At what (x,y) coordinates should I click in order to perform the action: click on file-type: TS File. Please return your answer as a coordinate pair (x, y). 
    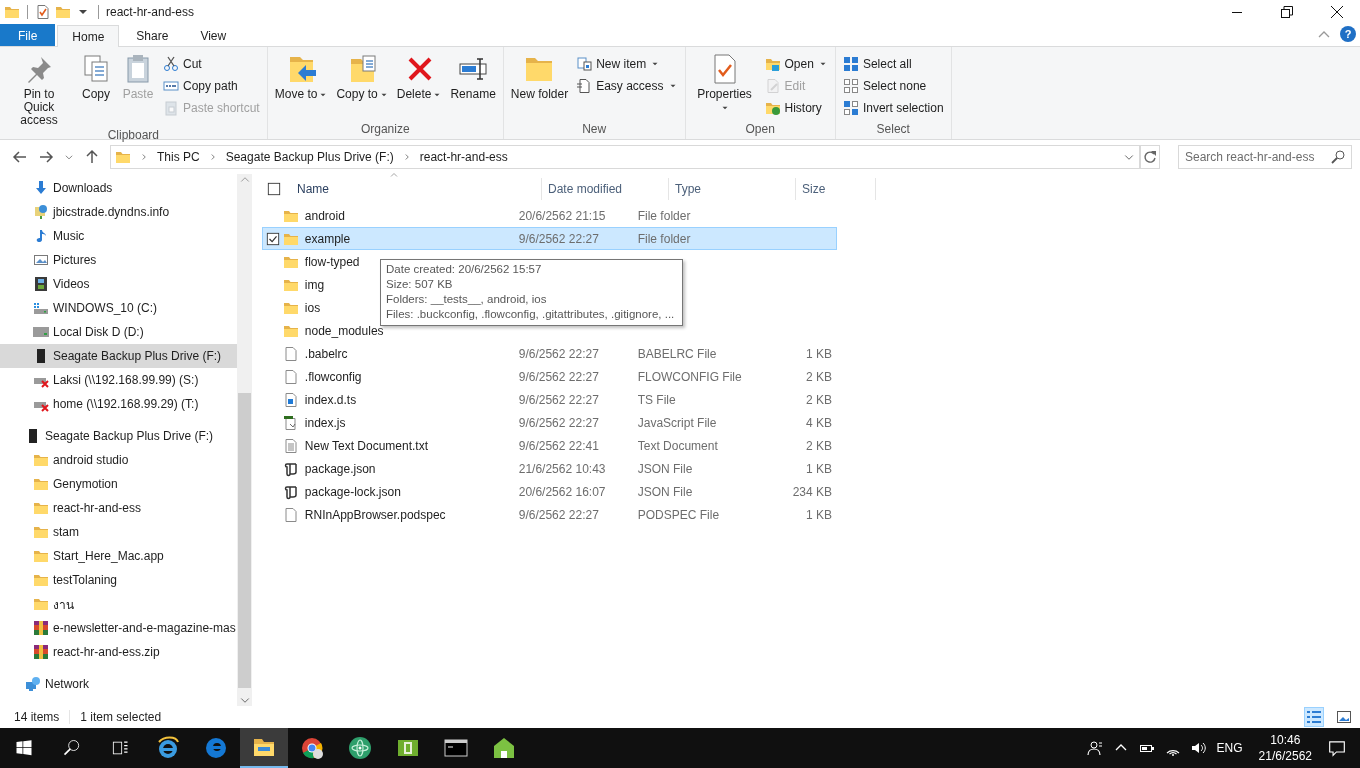
    Looking at the image, I should click on (656, 399).